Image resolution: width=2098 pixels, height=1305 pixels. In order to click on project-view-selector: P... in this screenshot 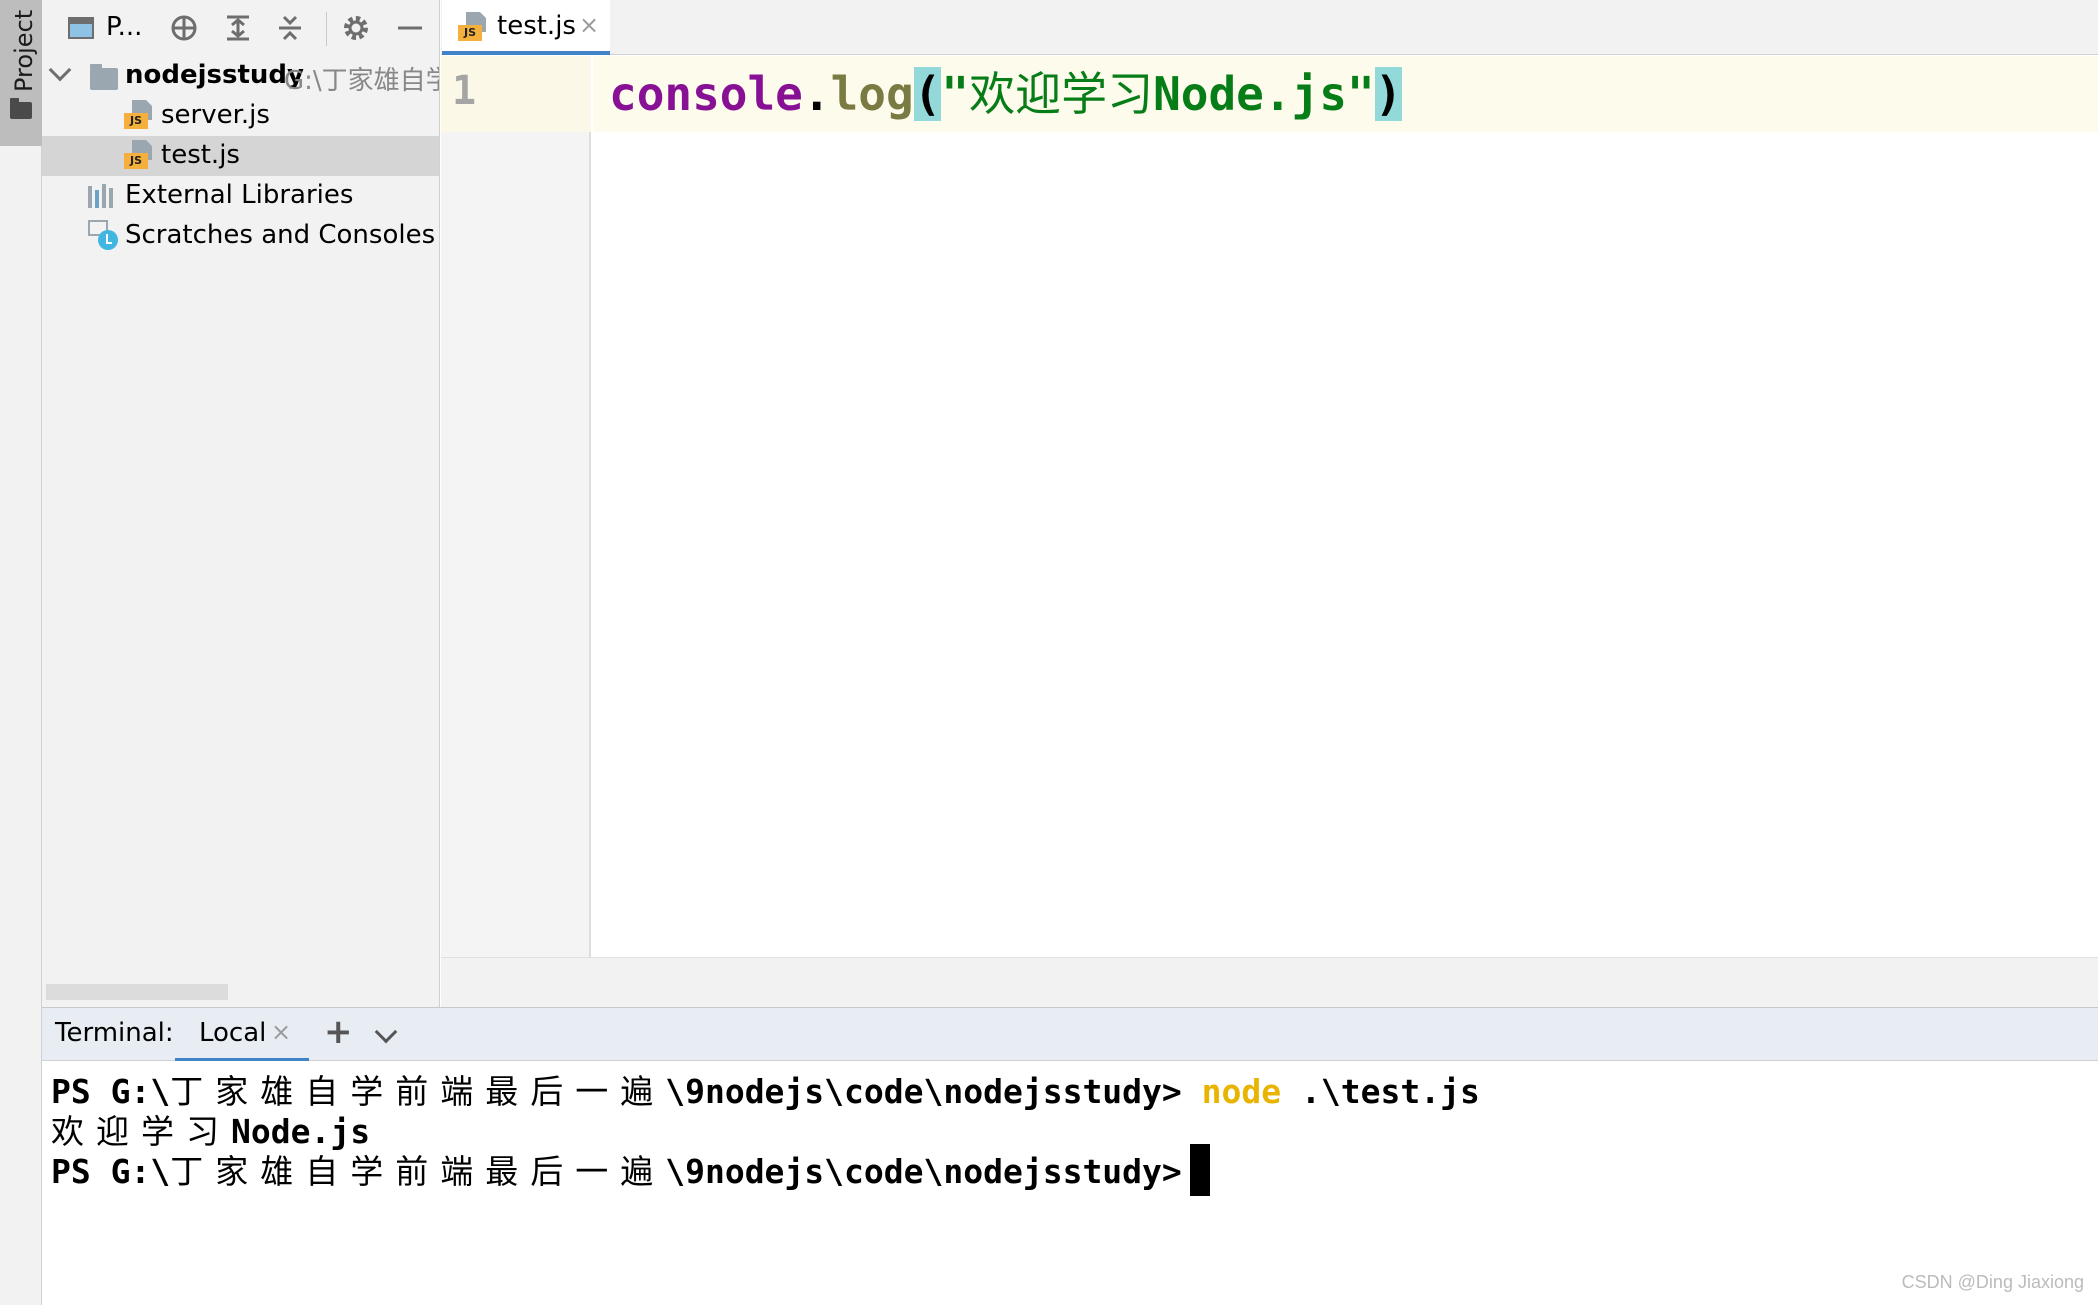, I will do `click(124, 27)`.